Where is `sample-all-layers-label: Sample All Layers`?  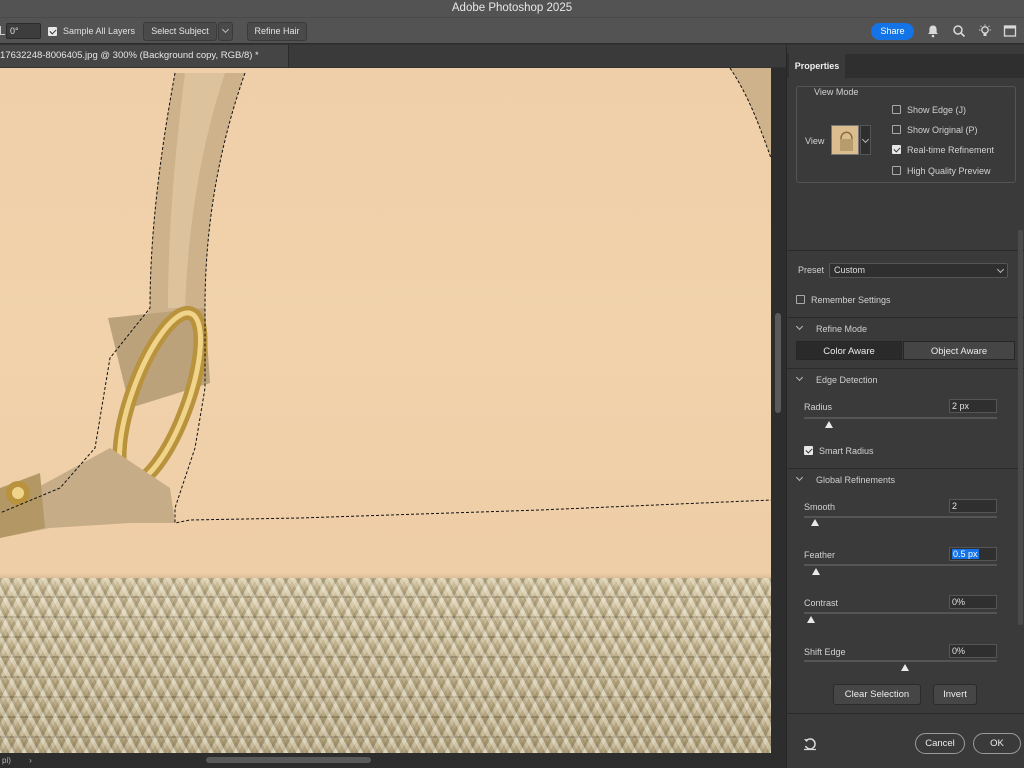 sample-all-layers-label: Sample All Layers is located at coordinates (99, 31).